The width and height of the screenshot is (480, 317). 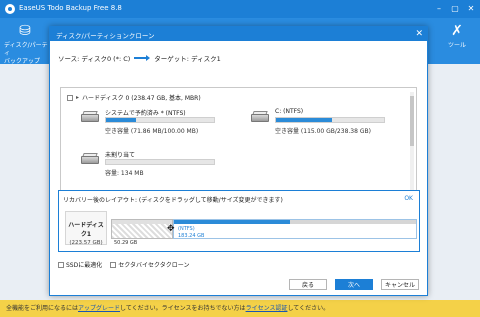 I want to click on clone-options: SSDに最適化 セクタバイセクタクローン, so click(x=123, y=264).